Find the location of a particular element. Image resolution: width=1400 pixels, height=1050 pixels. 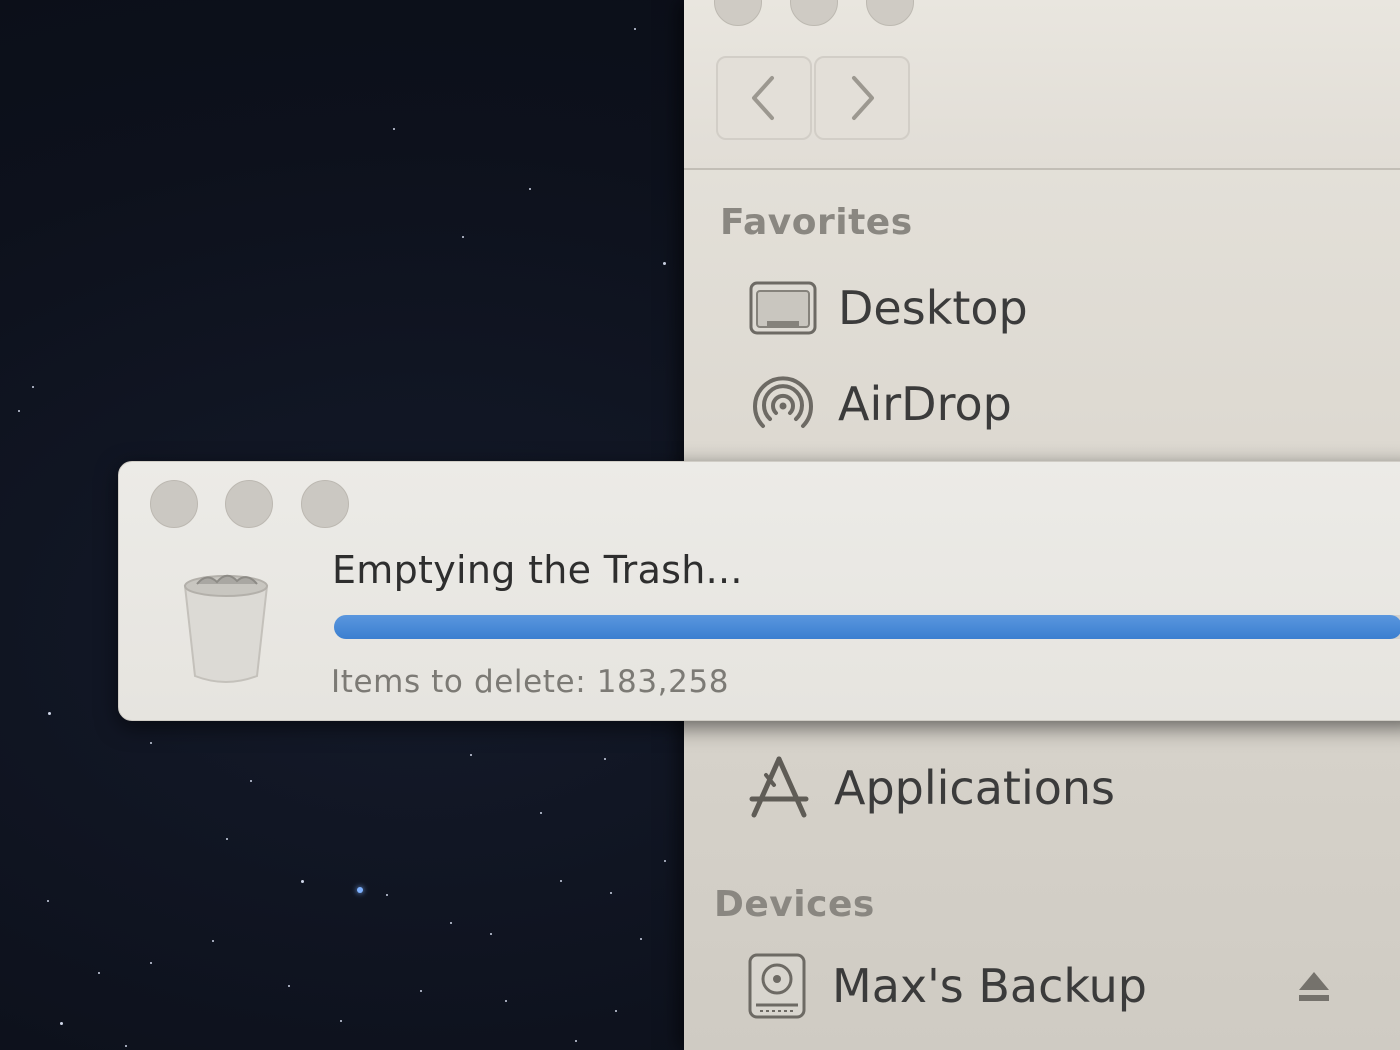

sidebar-item-applications: Applications is located at coordinates (929, 787).